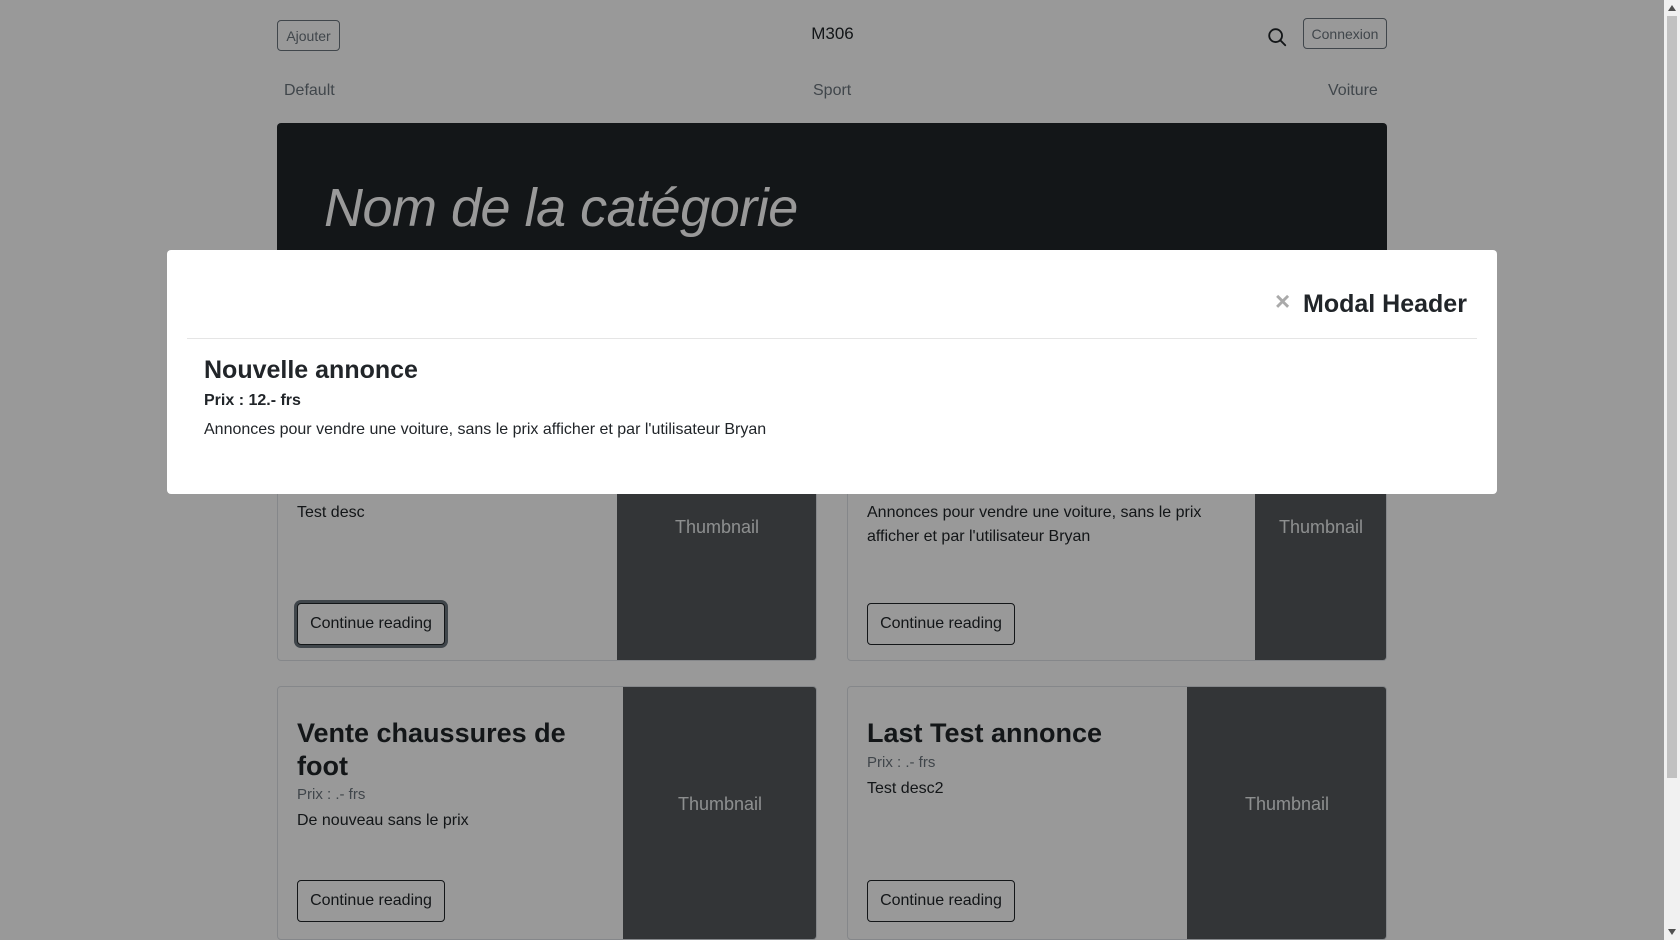 The height and width of the screenshot is (940, 1680). I want to click on close-icon: ×, so click(1282, 301).